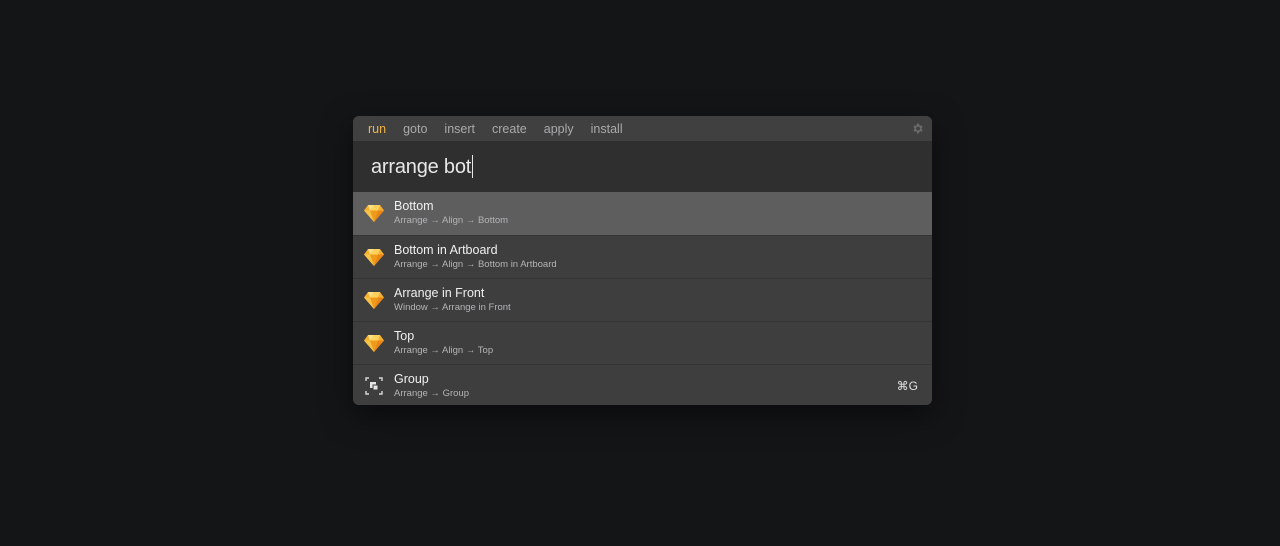 Image resolution: width=1280 pixels, height=546 pixels. Describe the element at coordinates (451, 220) in the screenshot. I see `result-path: Arrange → Align → Bottom` at that location.